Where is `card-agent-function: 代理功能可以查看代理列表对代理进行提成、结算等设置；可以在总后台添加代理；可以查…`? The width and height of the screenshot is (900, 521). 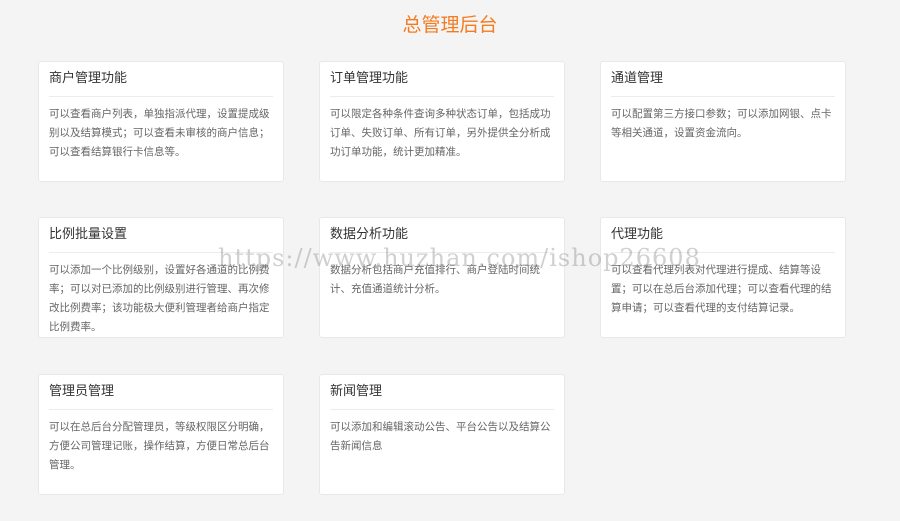 card-agent-function: 代理功能可以查看代理列表对代理进行提成、结算等设置；可以在总后台添加代理；可以查… is located at coordinates (723, 277).